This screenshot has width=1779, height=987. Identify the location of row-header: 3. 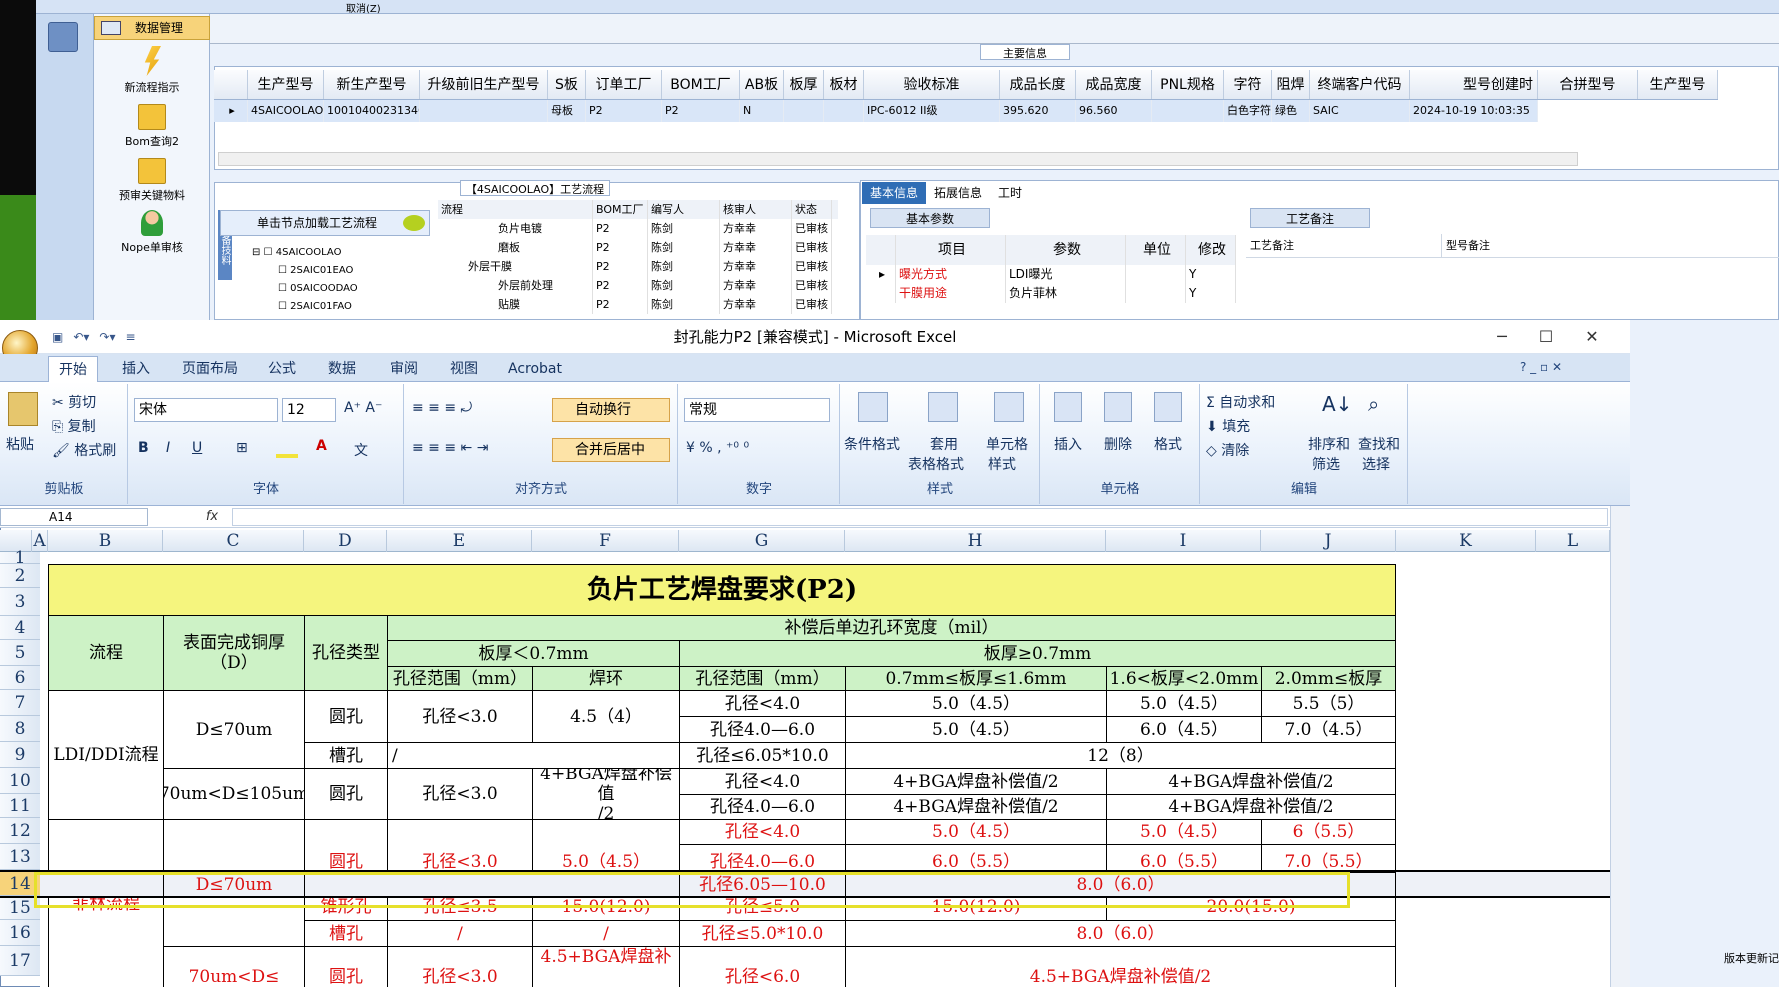
(20, 602).